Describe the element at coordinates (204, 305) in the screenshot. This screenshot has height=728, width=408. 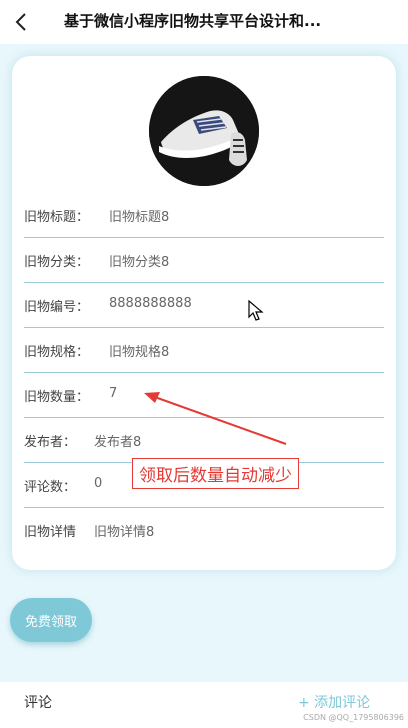
I see `field-row-number: 旧物编号： 8888888888` at that location.